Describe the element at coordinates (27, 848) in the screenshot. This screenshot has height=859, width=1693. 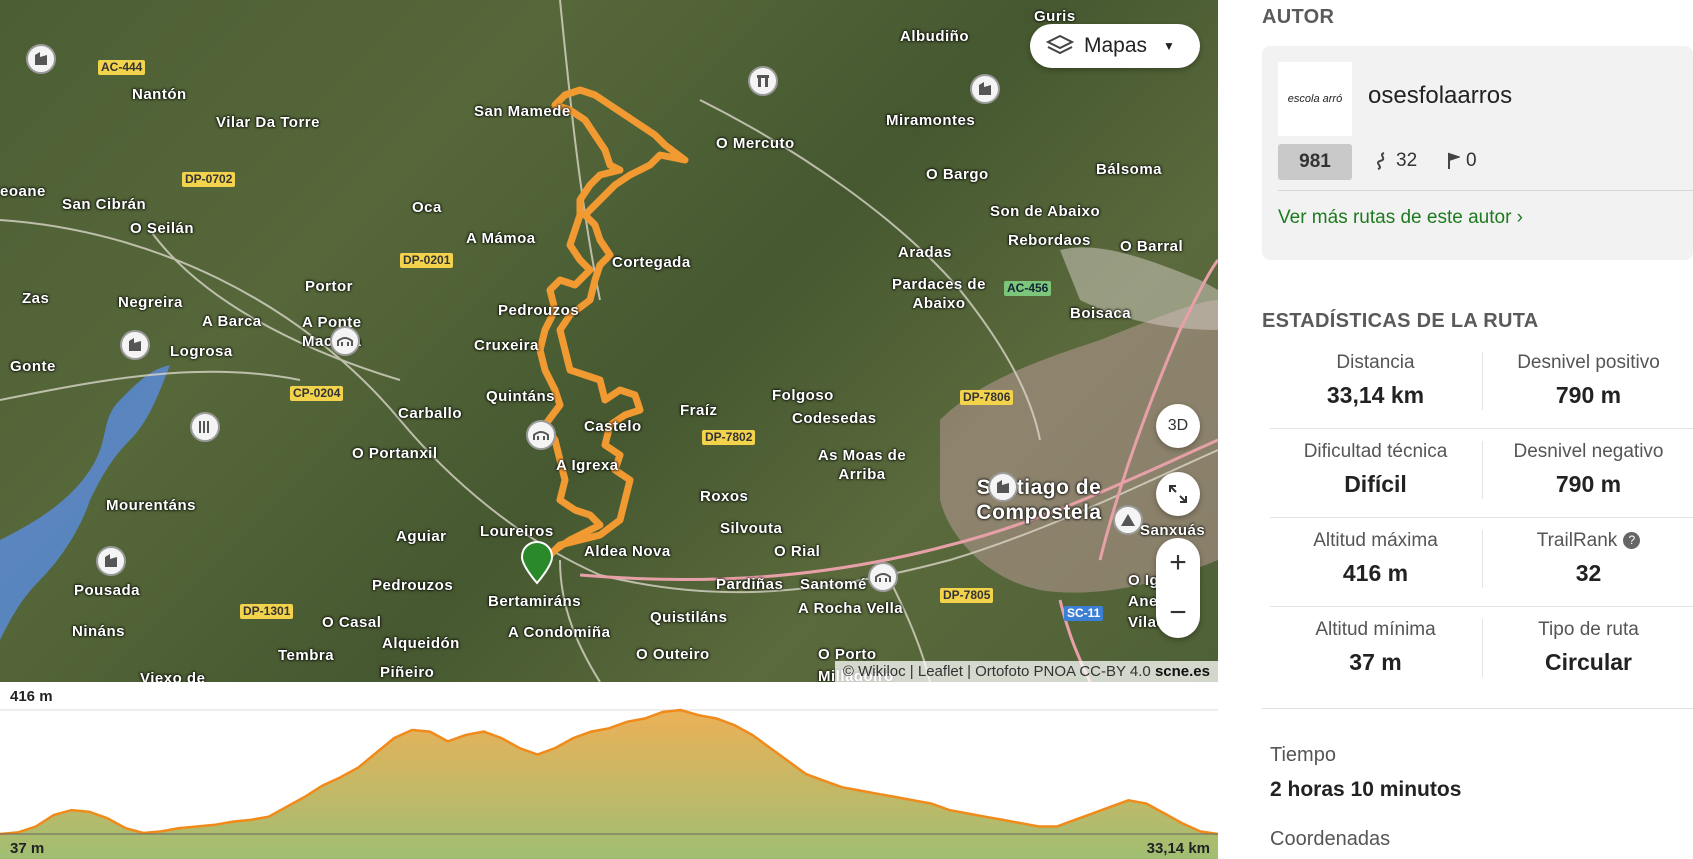
I see `elevation-min-label: 37 m` at that location.